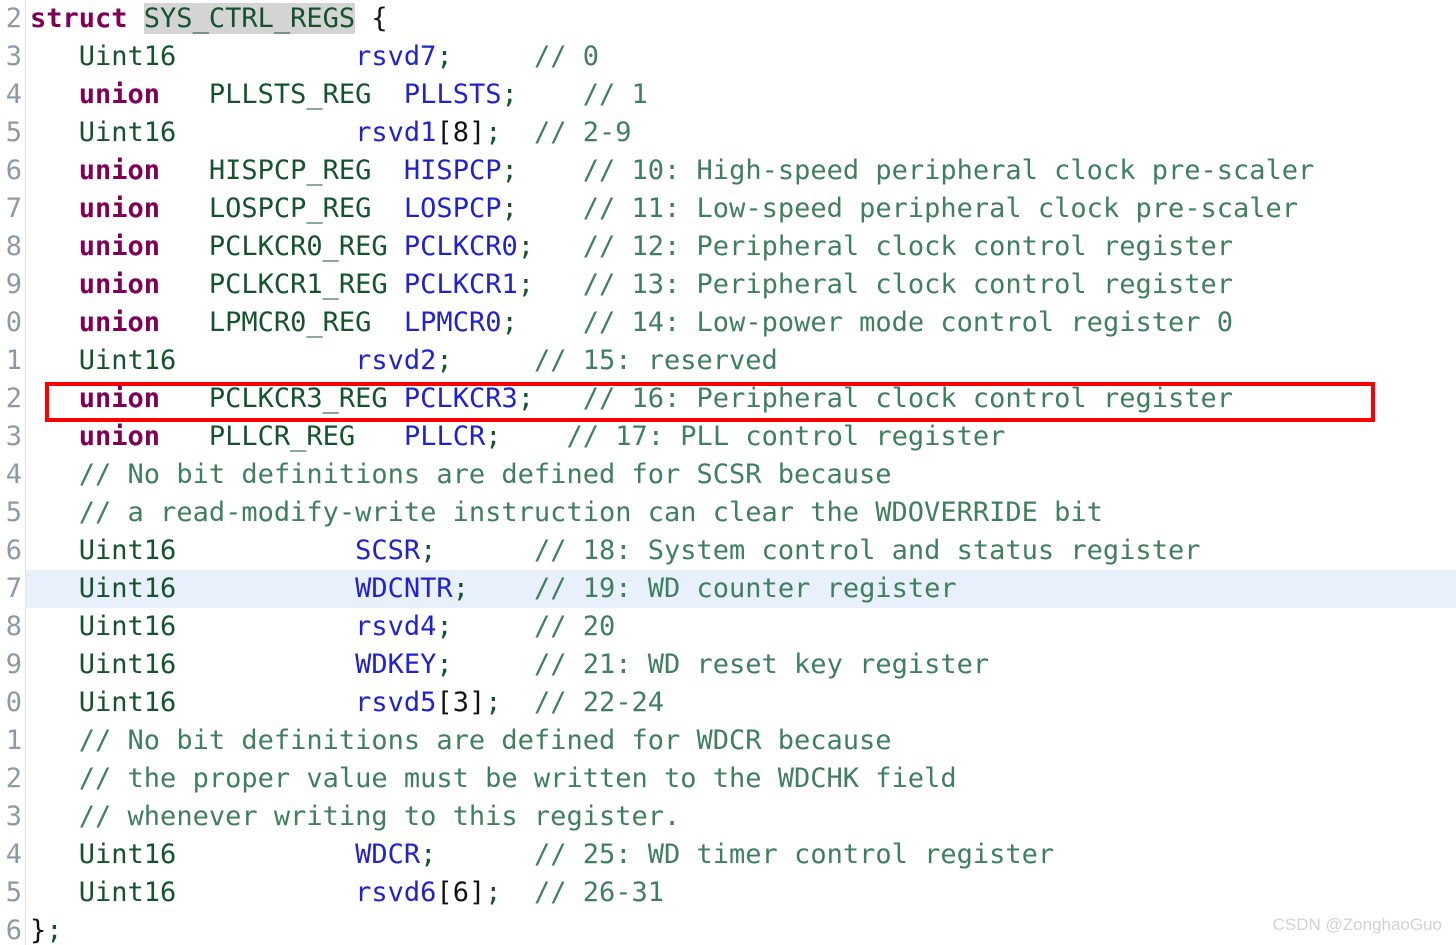 The image size is (1456, 945). I want to click on code-line: };, so click(728, 928).